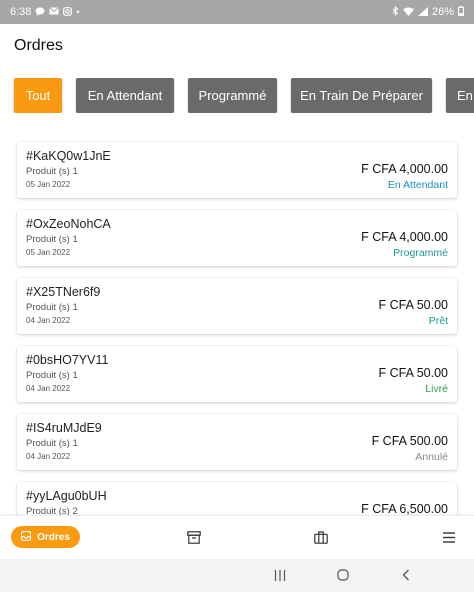  I want to click on wifi-icon, so click(408, 12).